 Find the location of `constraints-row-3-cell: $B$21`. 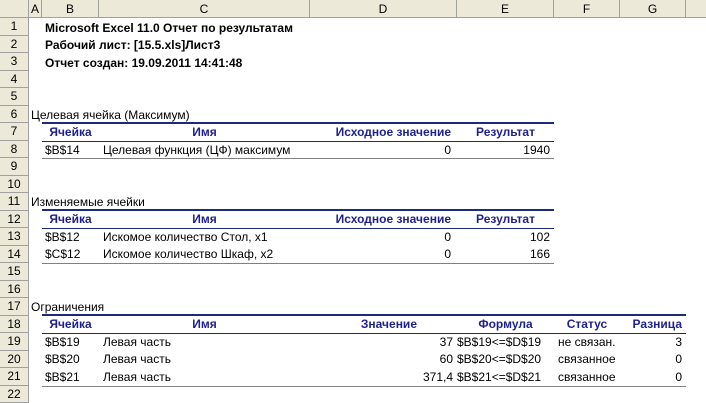

constraints-row-3-cell: $B$21 is located at coordinates (62, 377).